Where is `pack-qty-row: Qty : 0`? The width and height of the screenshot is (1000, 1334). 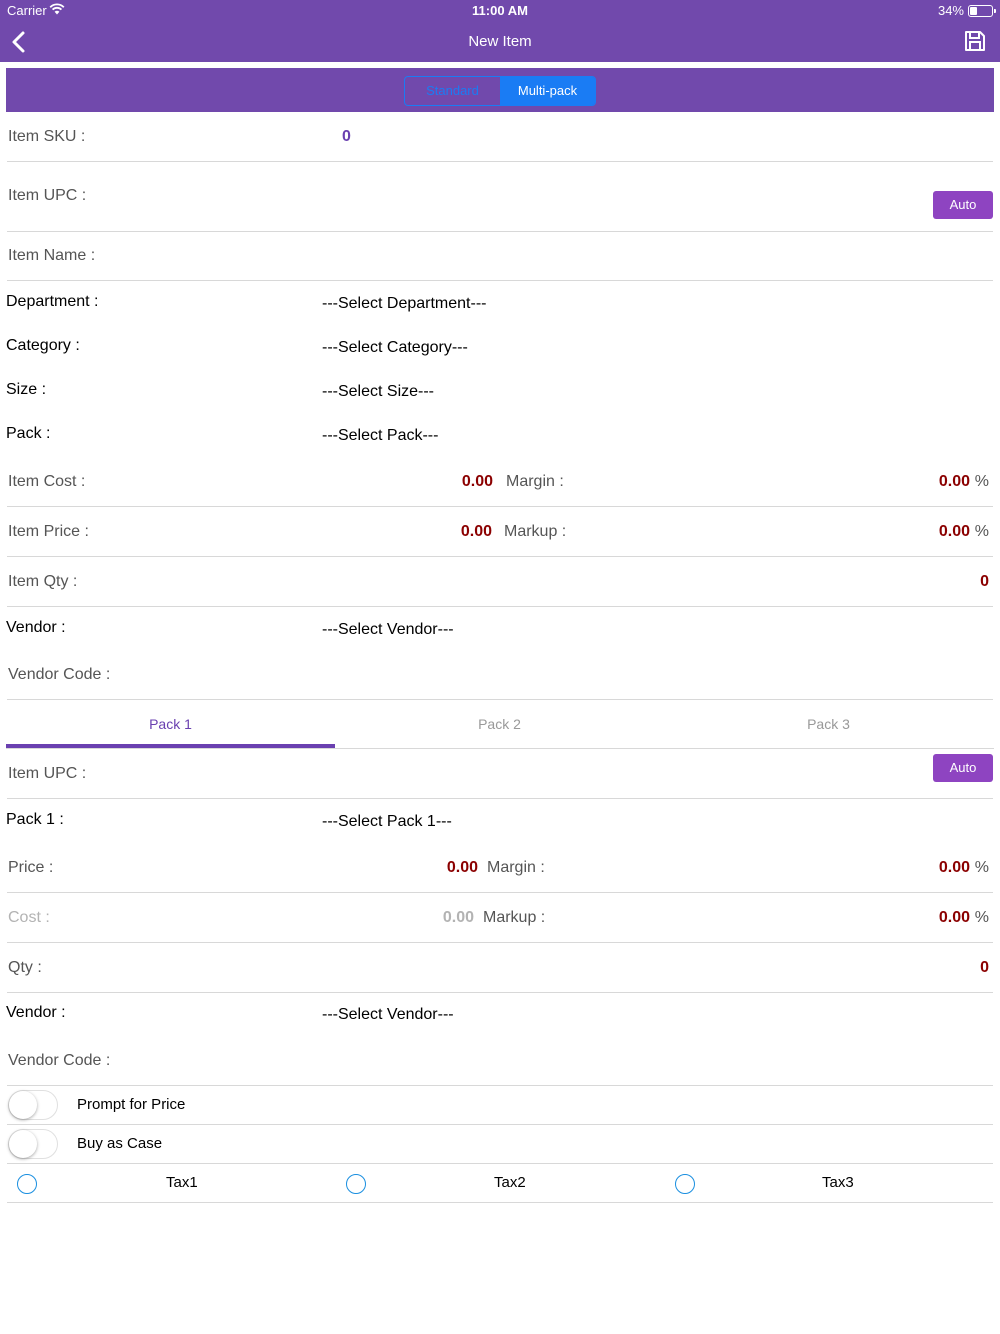
pack-qty-row: Qty : 0 is located at coordinates (500, 968).